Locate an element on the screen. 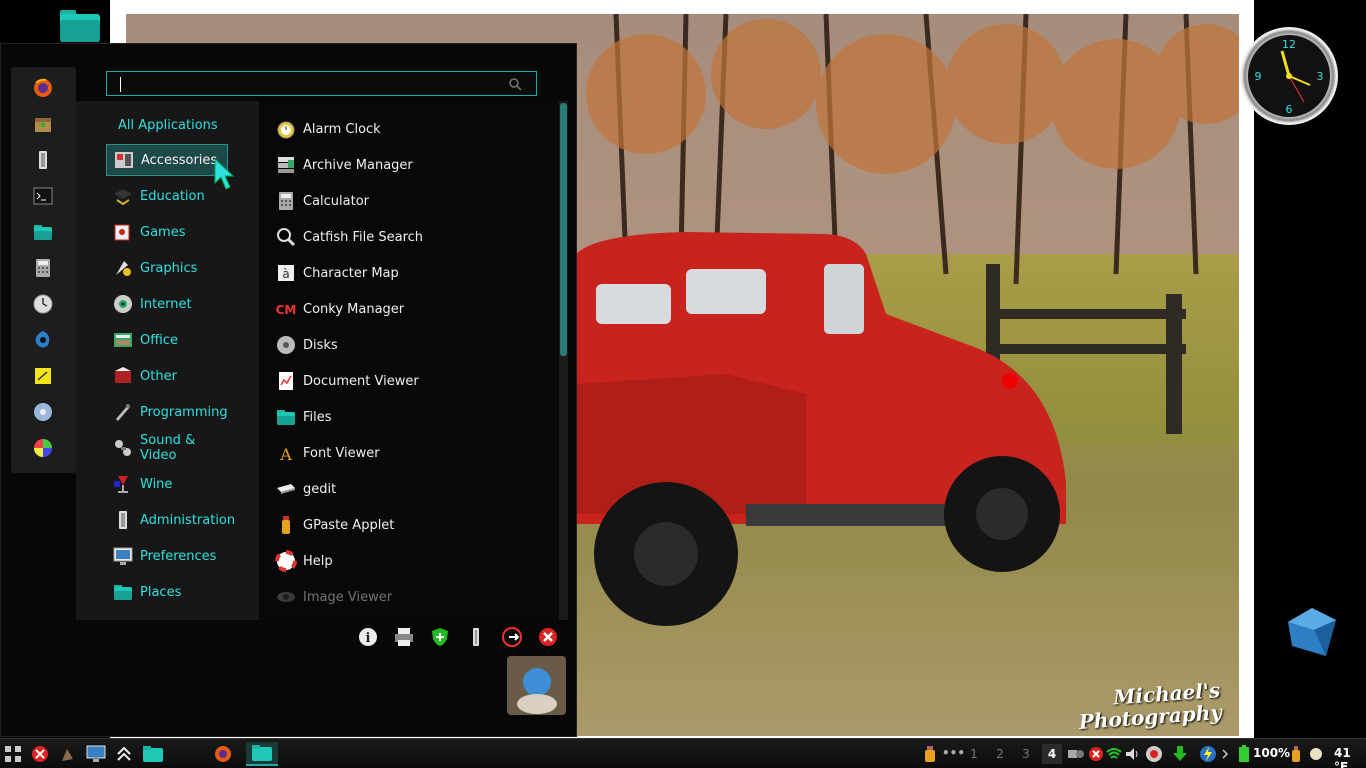 The image size is (1366, 768). category-accessories: Accessories is located at coordinates (167, 160).